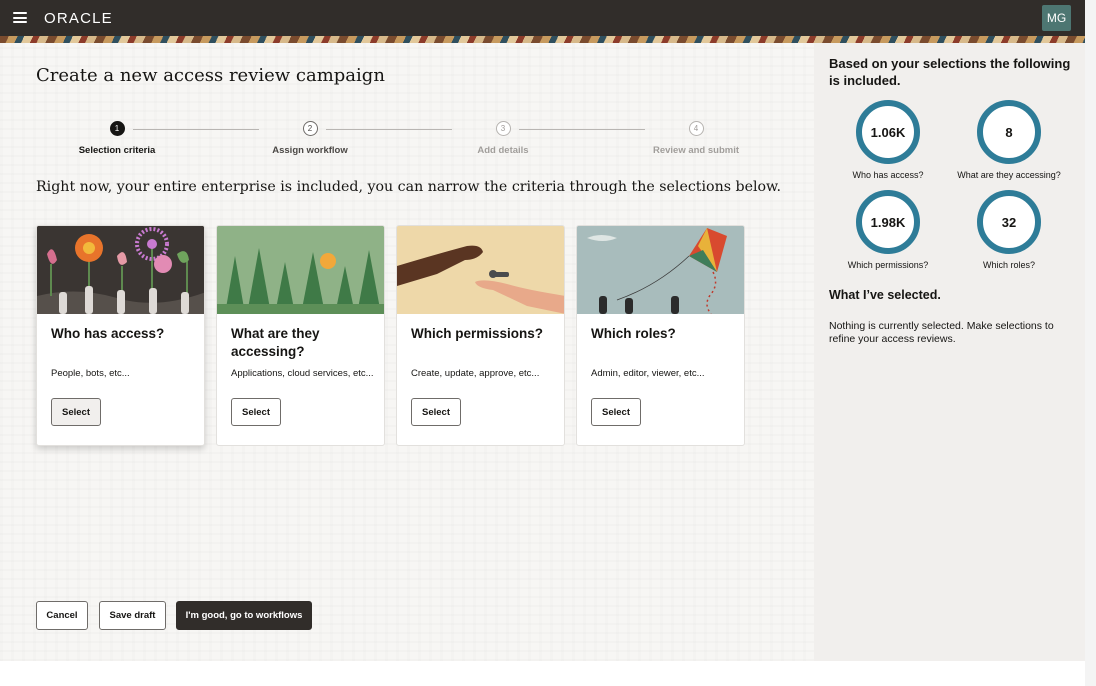 This screenshot has width=1096, height=686. I want to click on decorative-pattern-strip, so click(542, 39).